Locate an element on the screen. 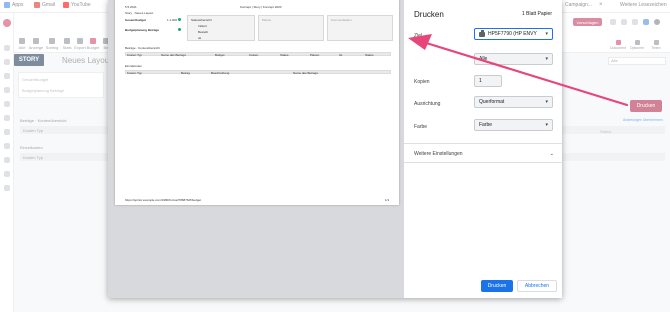 The image size is (670, 312). copies-label: Kopien is located at coordinates (422, 82).